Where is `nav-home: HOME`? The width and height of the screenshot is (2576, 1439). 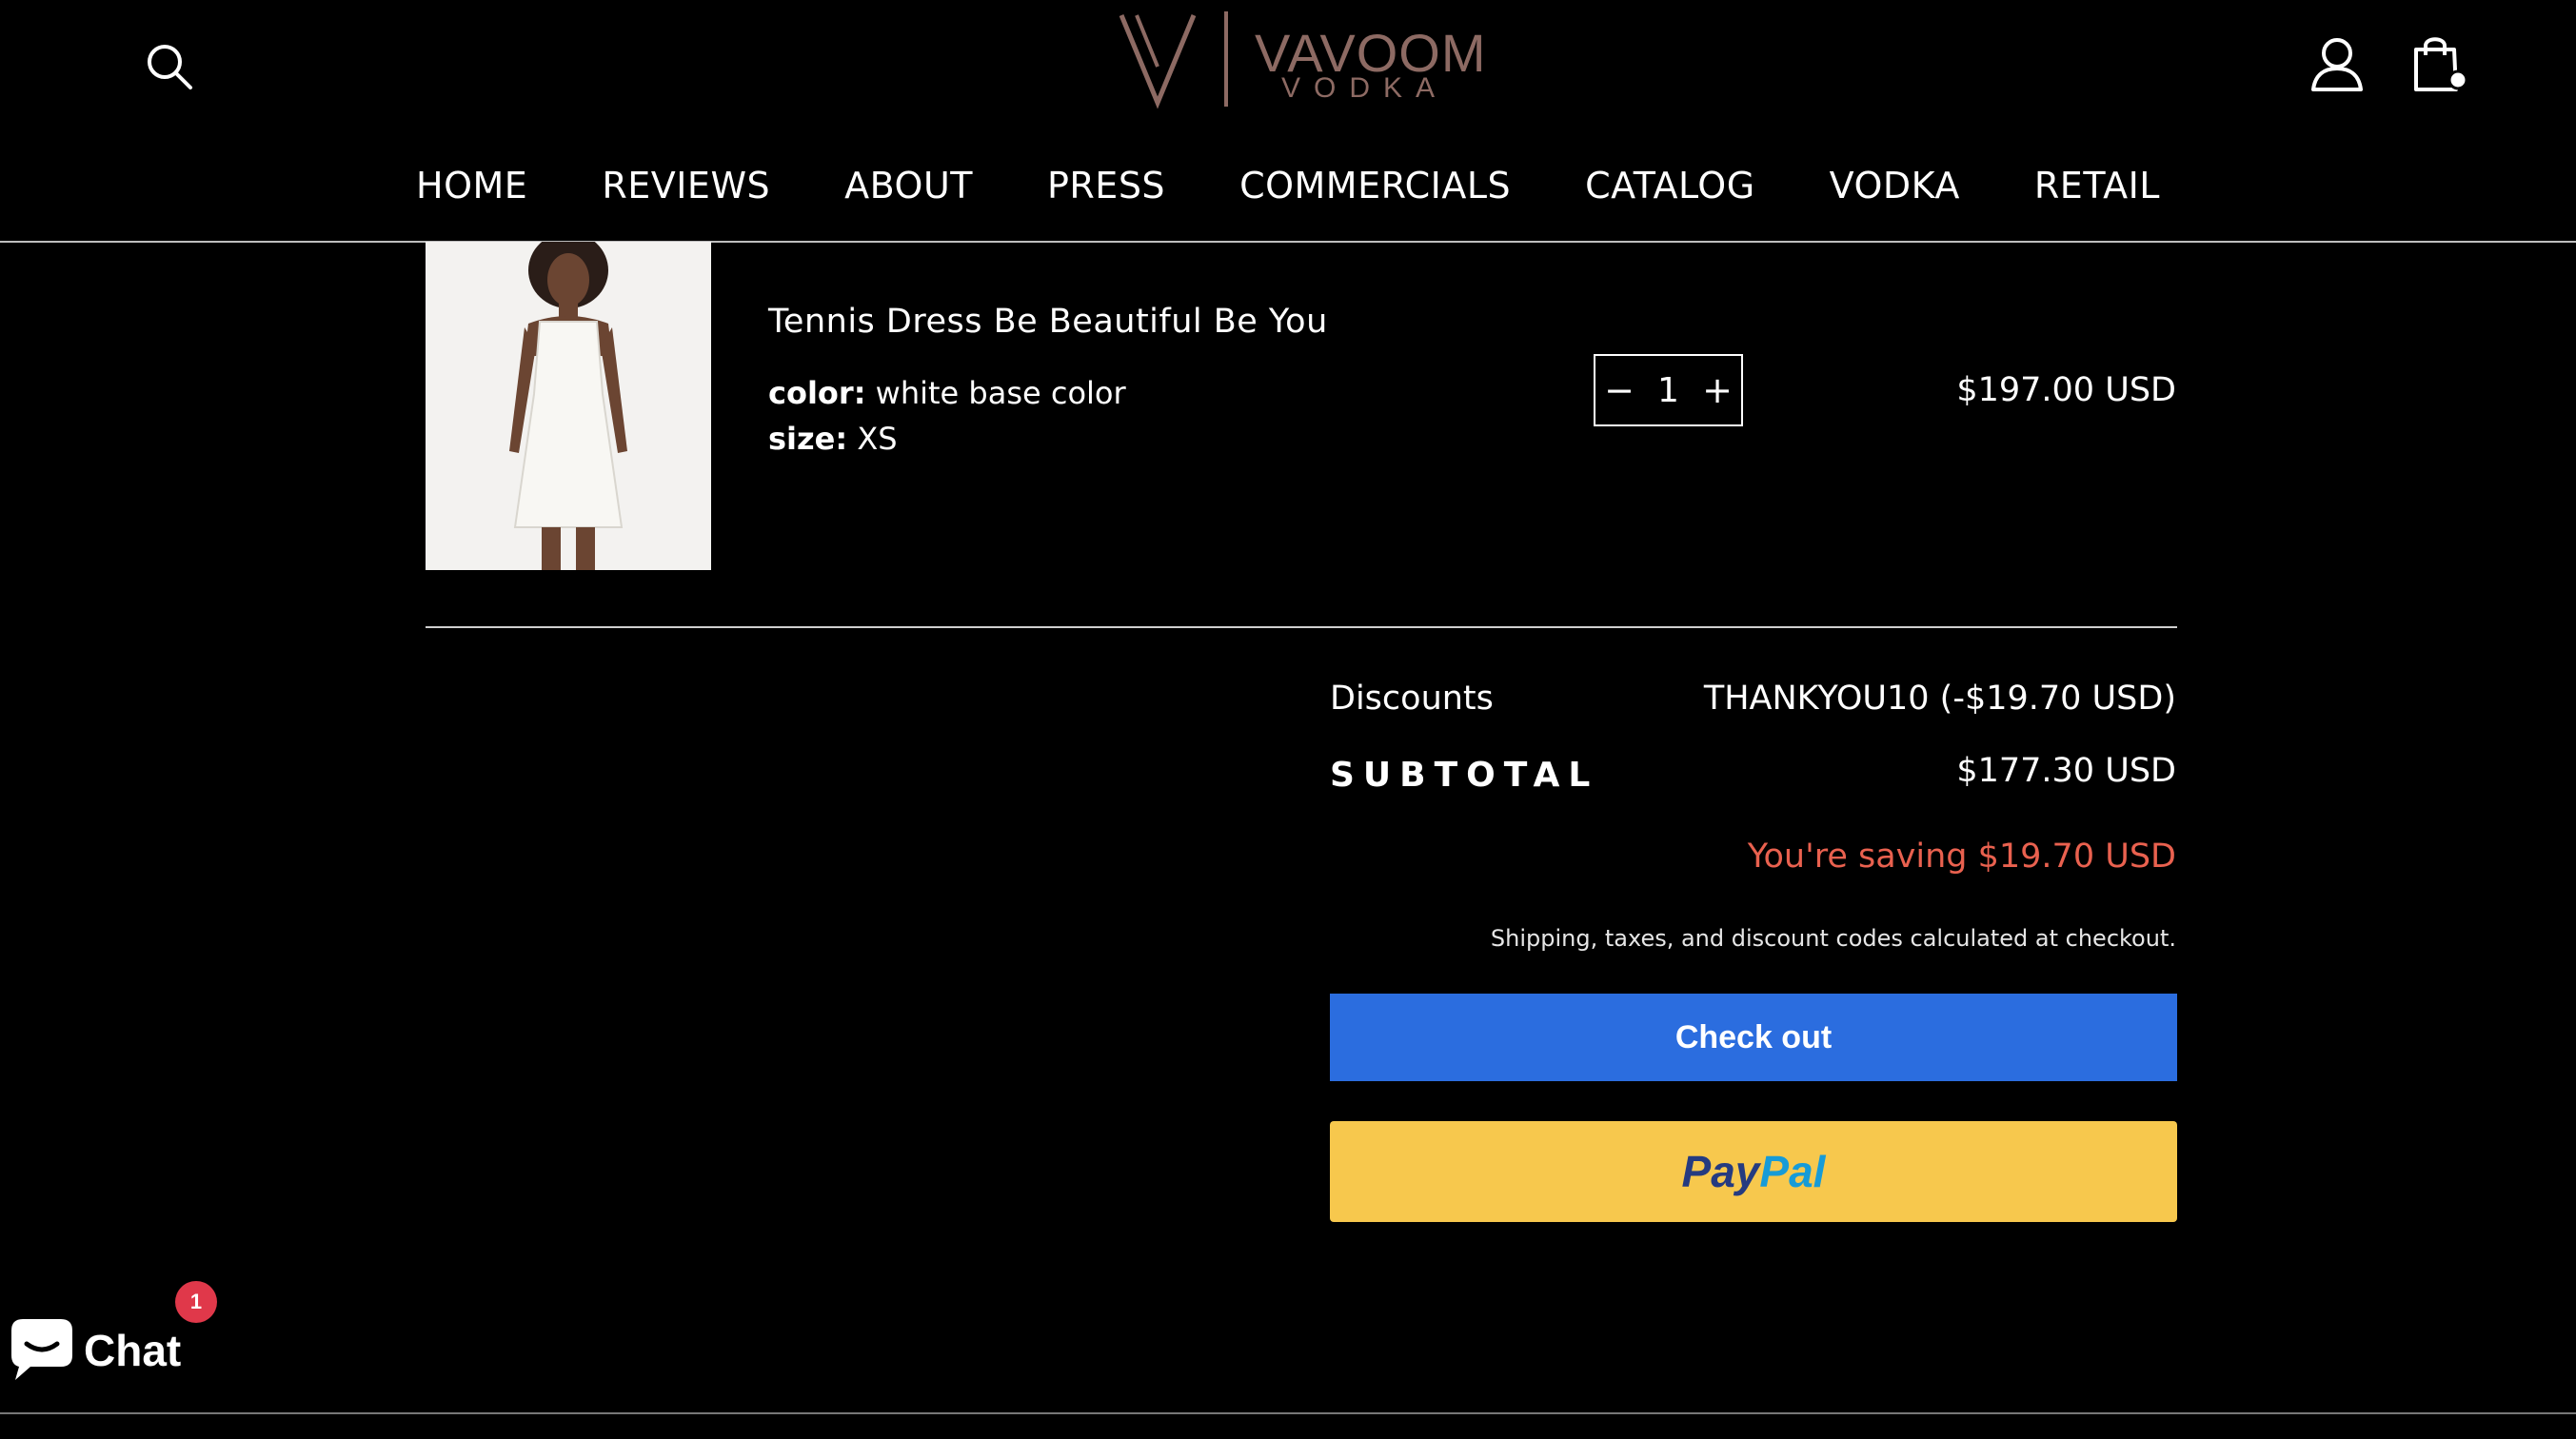
nav-home: HOME is located at coordinates (471, 185).